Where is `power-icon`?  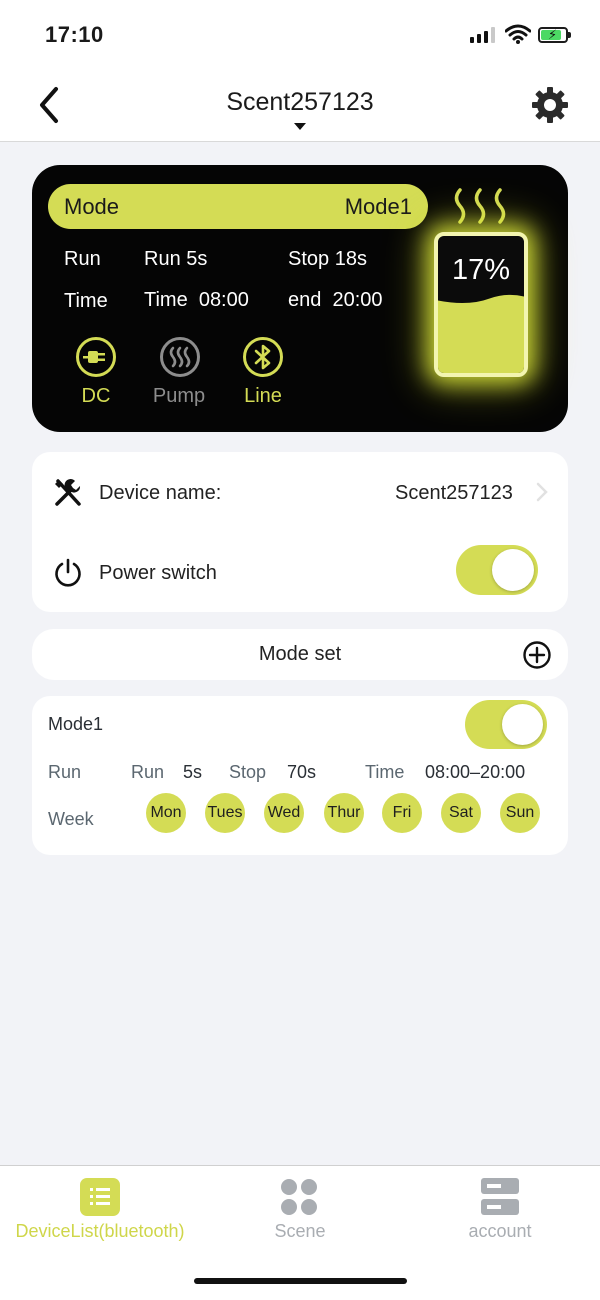 power-icon is located at coordinates (68, 572).